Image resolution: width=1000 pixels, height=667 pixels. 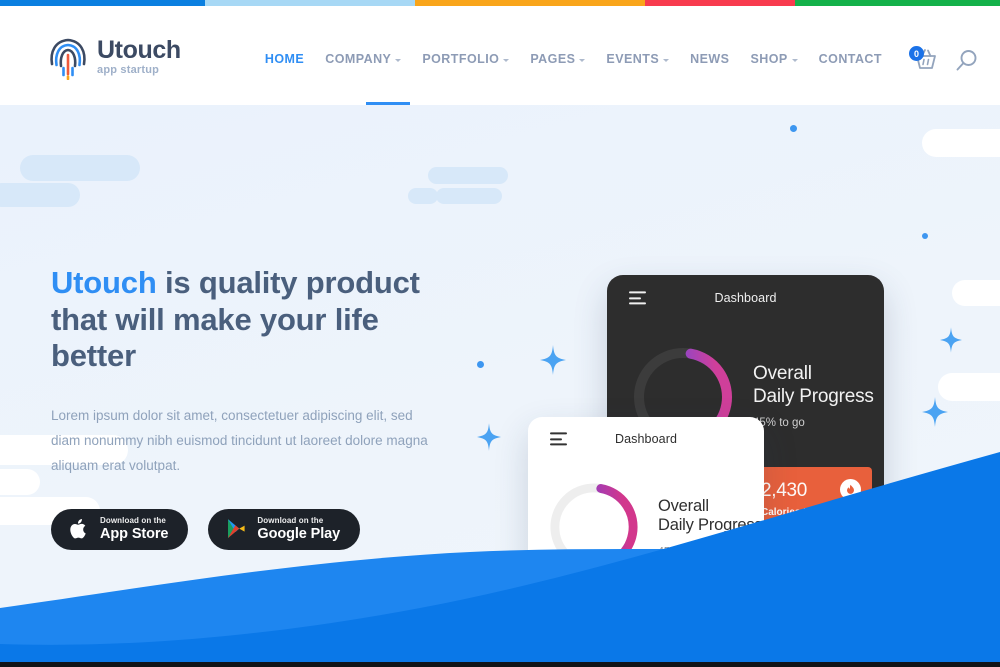 I want to click on nav-label-events: EVENTS, so click(x=633, y=59).